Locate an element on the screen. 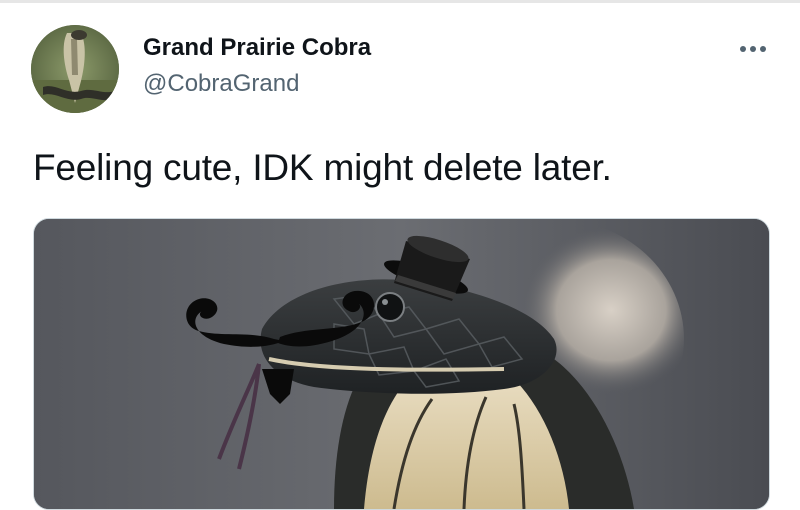  author-info: Grand Prairie Cobra @CobraGrand is located at coordinates (257, 66).